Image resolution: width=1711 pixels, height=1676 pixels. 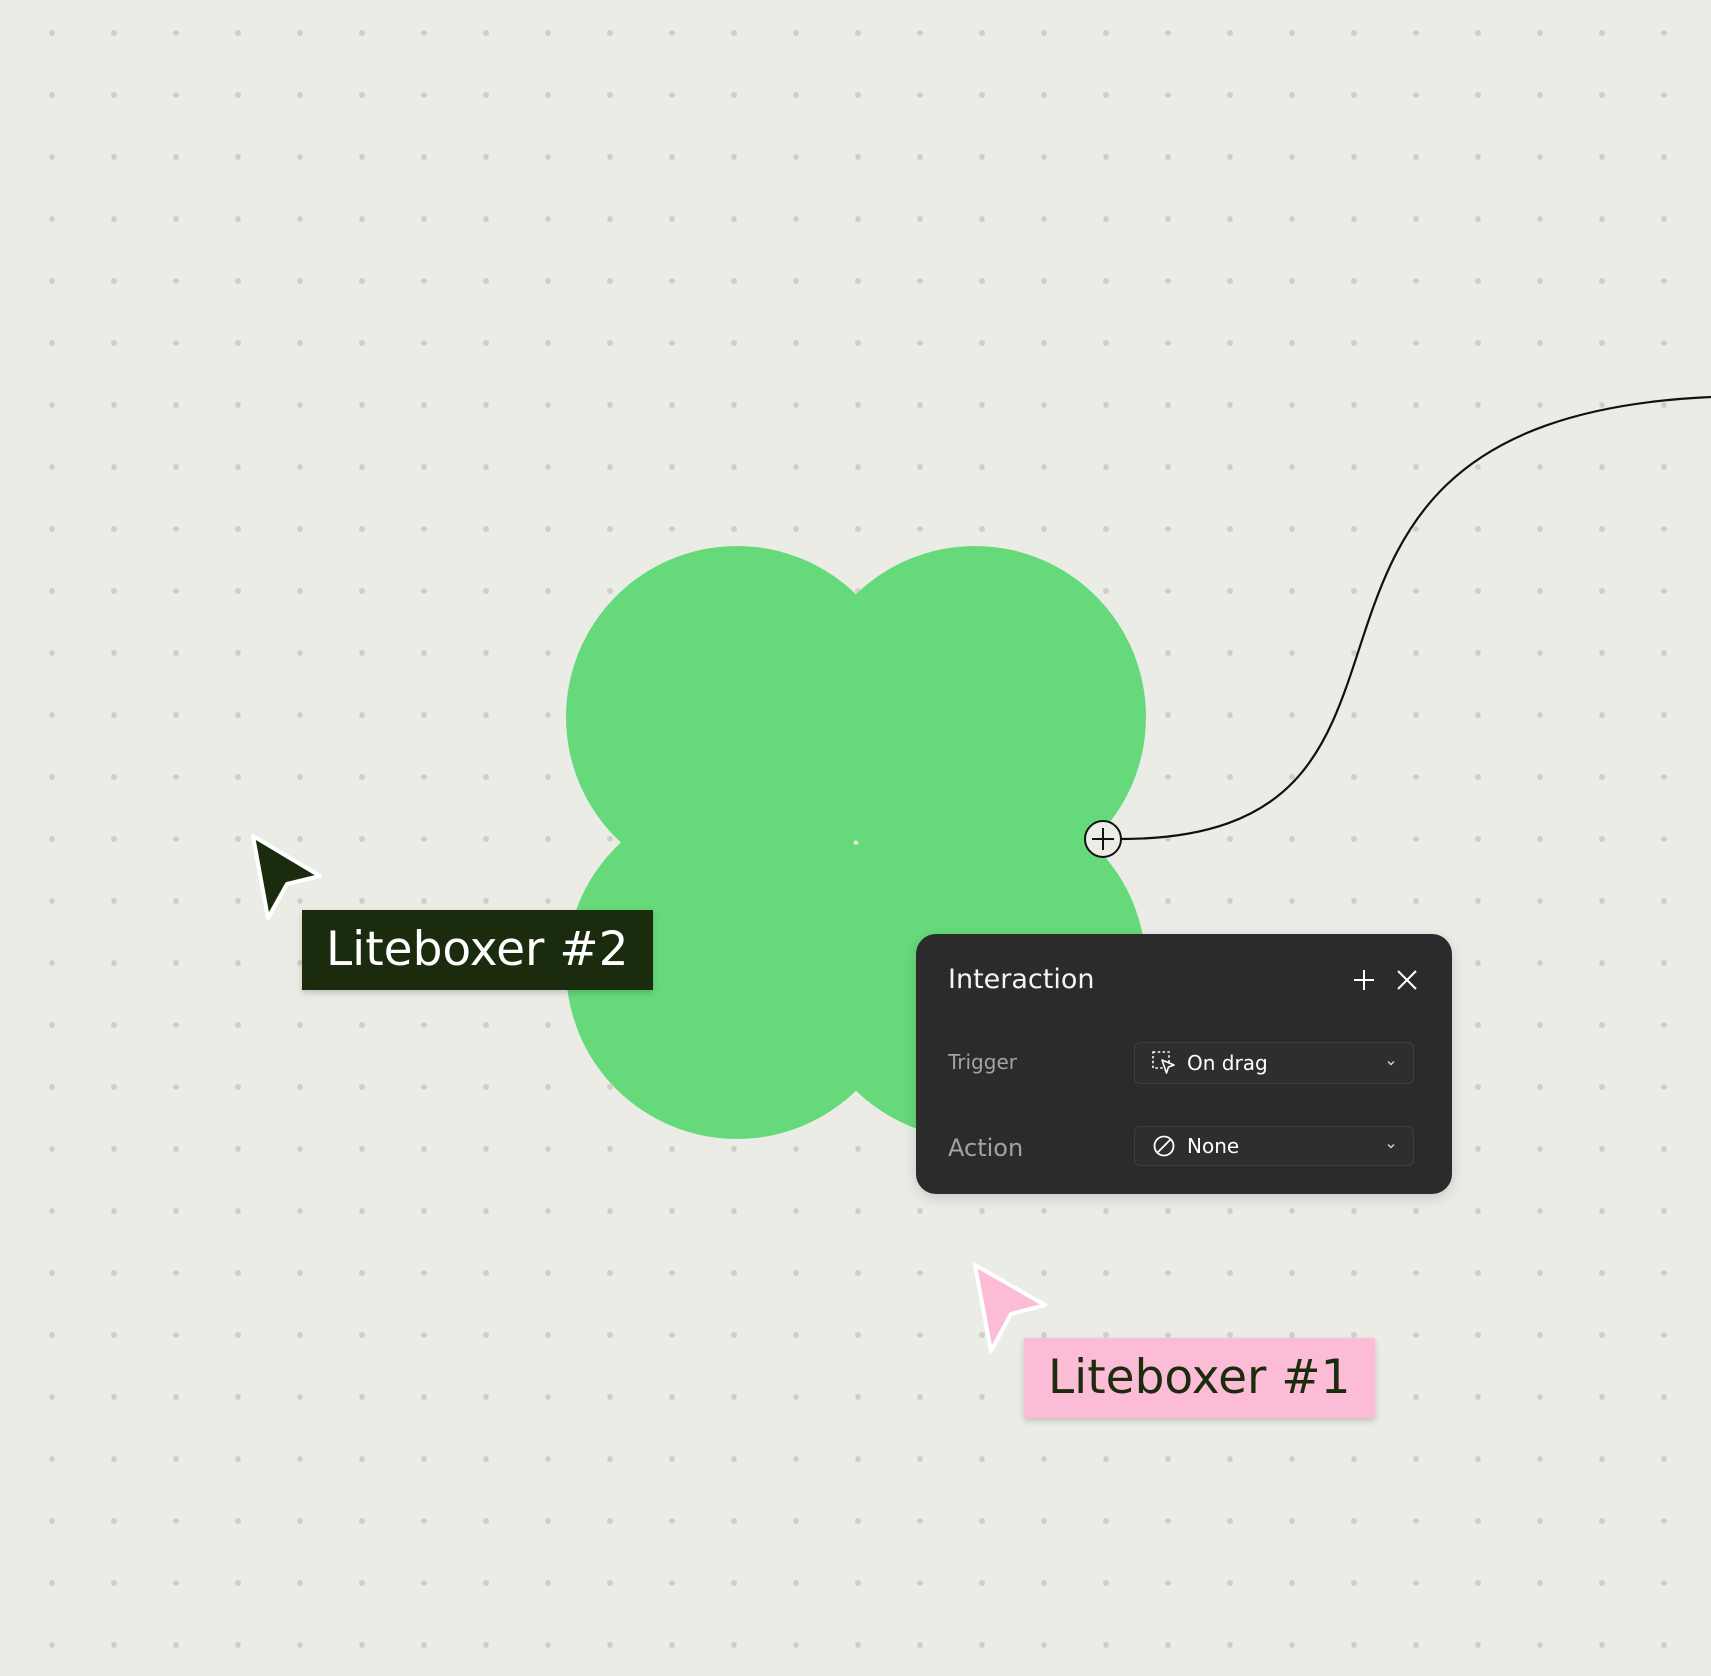 What do you see at coordinates (1227, 1063) in the screenshot?
I see `trigger-value: On drag` at bounding box center [1227, 1063].